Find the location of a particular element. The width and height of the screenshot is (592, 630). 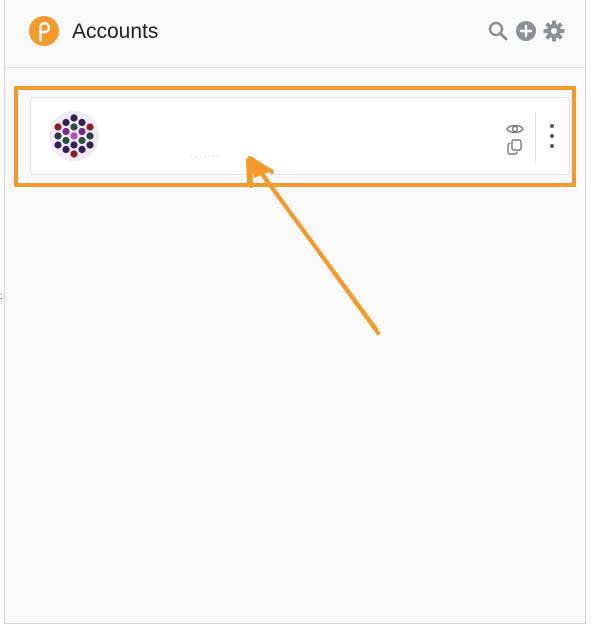

settings-button is located at coordinates (554, 31).